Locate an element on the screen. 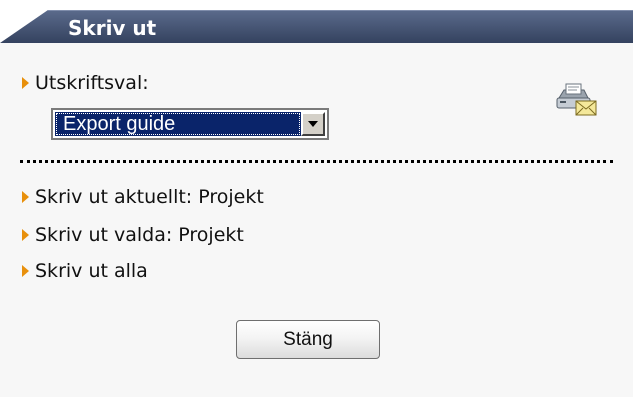 This screenshot has height=397, width=633. print-current-link: Skriv ut aktuellt: Projekt is located at coordinates (143, 197).